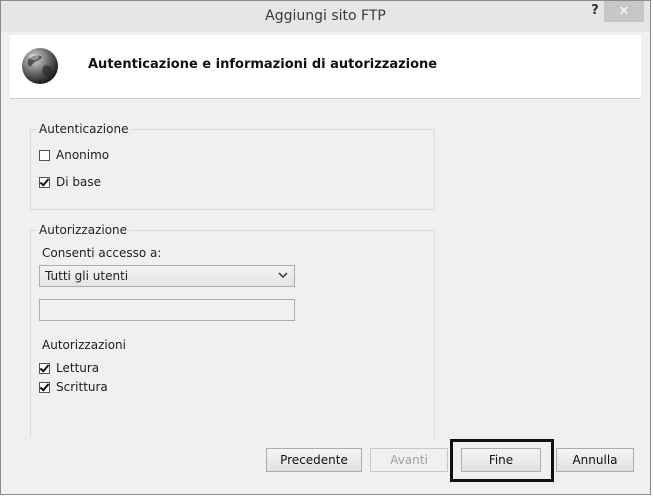 The image size is (653, 497). What do you see at coordinates (44, 387) in the screenshot?
I see `write-checkbox` at bounding box center [44, 387].